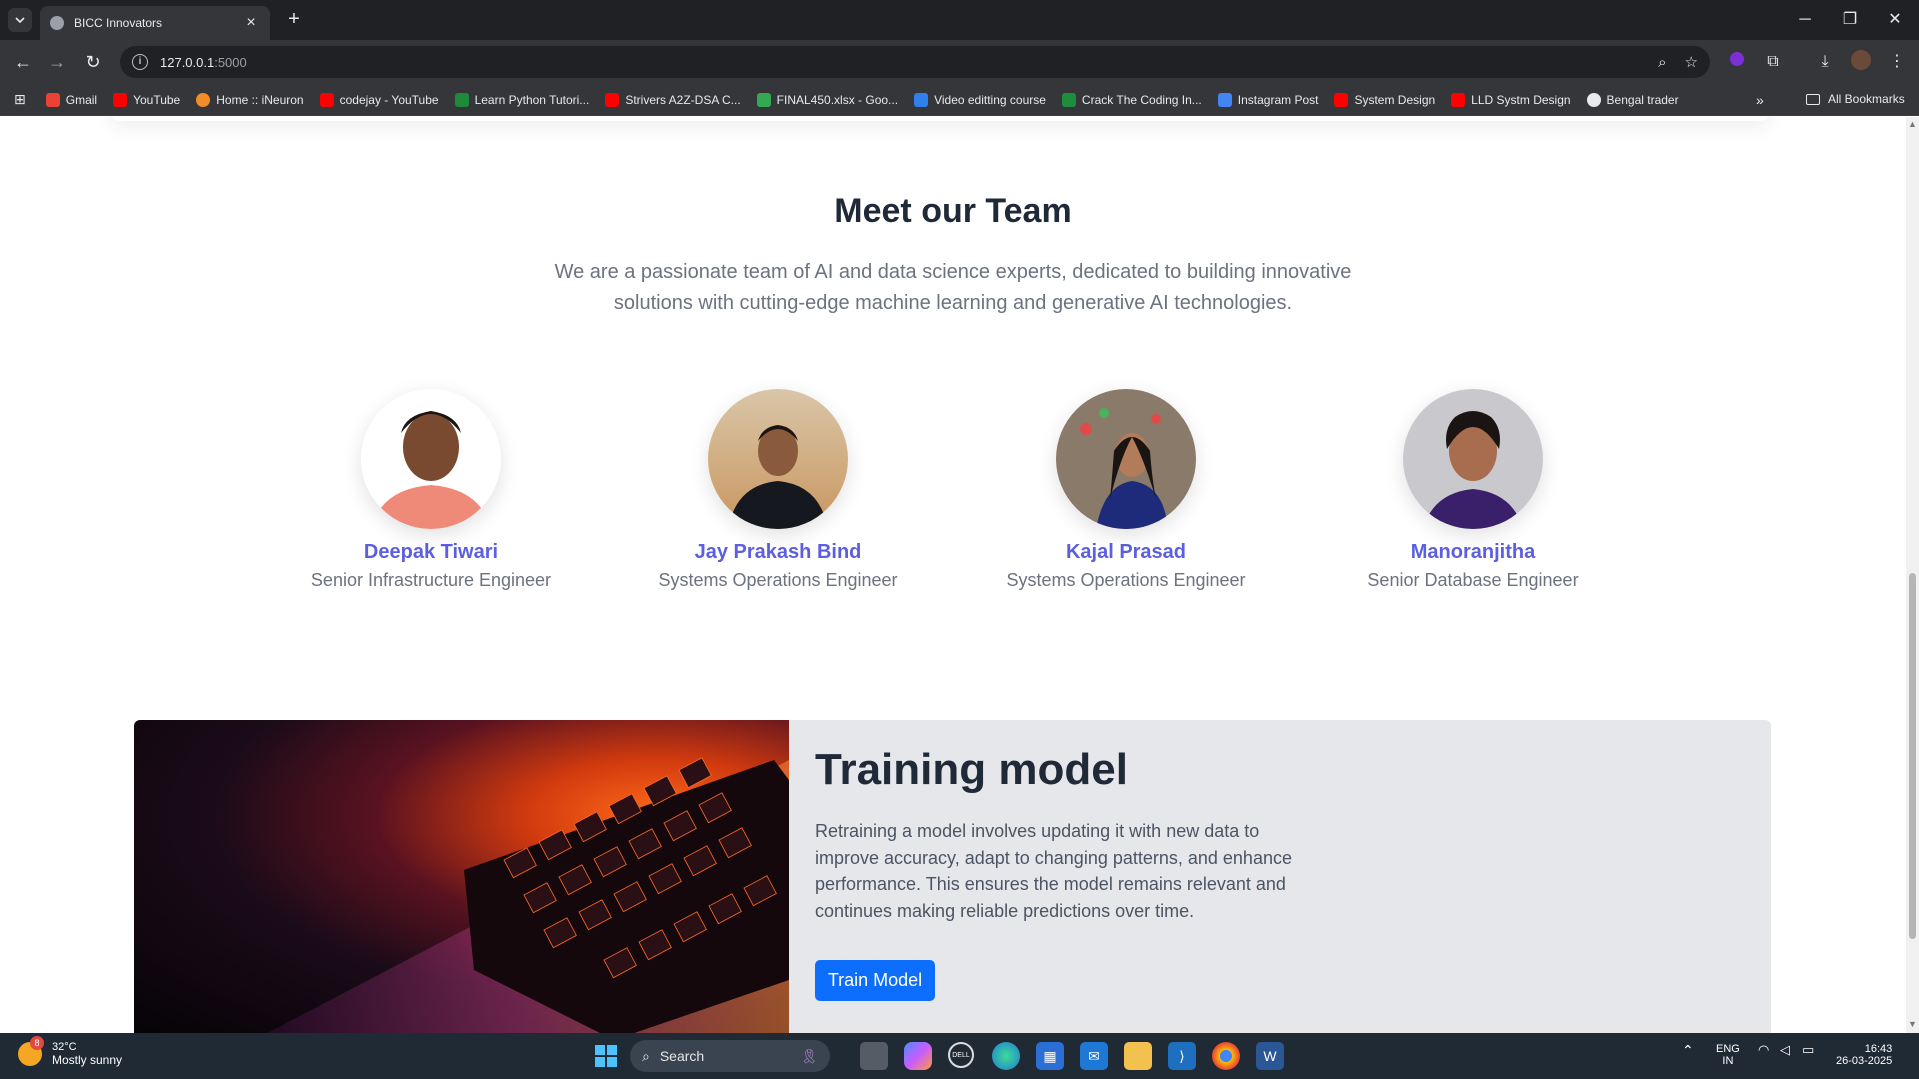  Describe the element at coordinates (23, 62) in the screenshot. I see `back-button: ←` at that location.